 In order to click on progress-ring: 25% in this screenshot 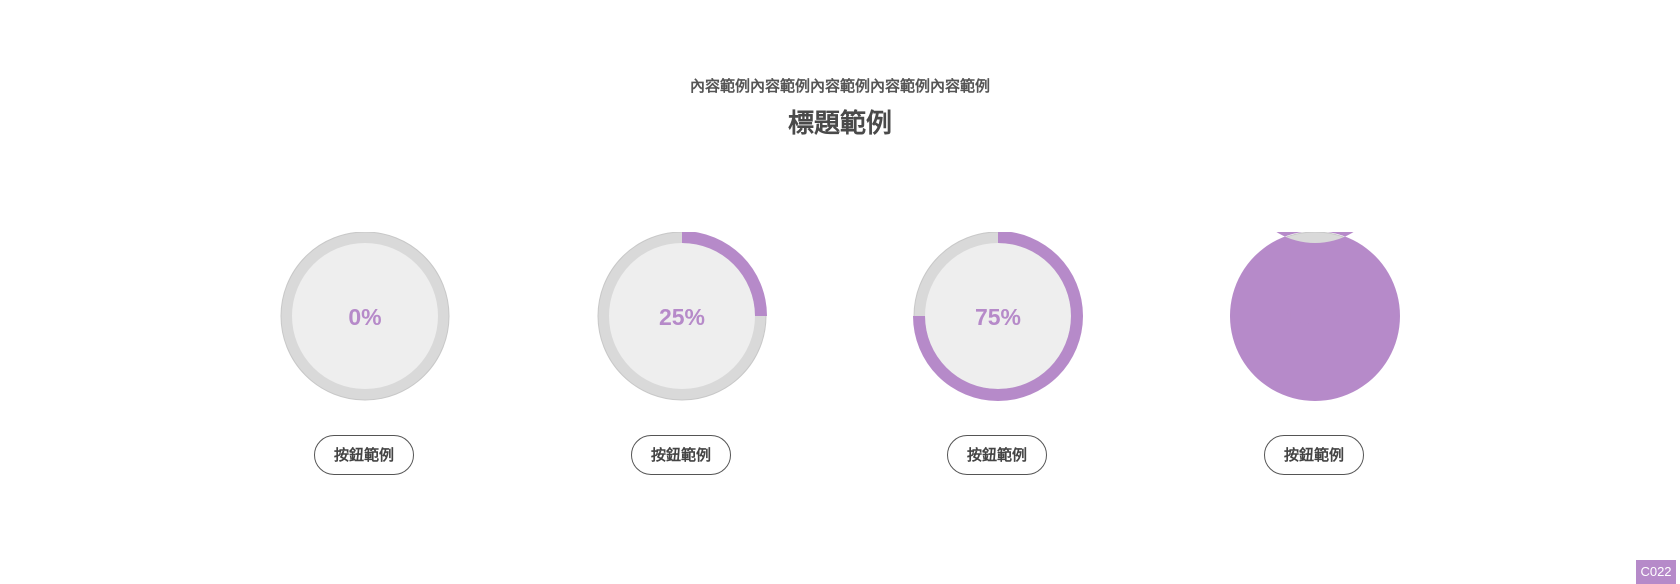, I will do `click(682, 317)`.